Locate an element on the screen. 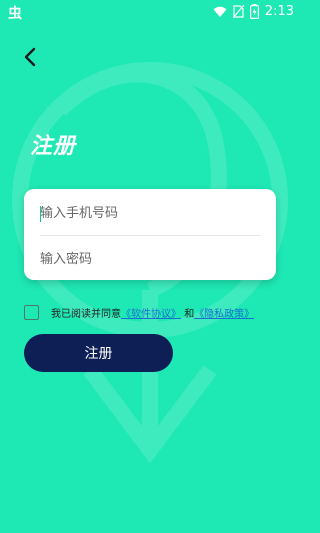  agreement-prefix: 我已阅读并同意 is located at coordinates (86, 314).